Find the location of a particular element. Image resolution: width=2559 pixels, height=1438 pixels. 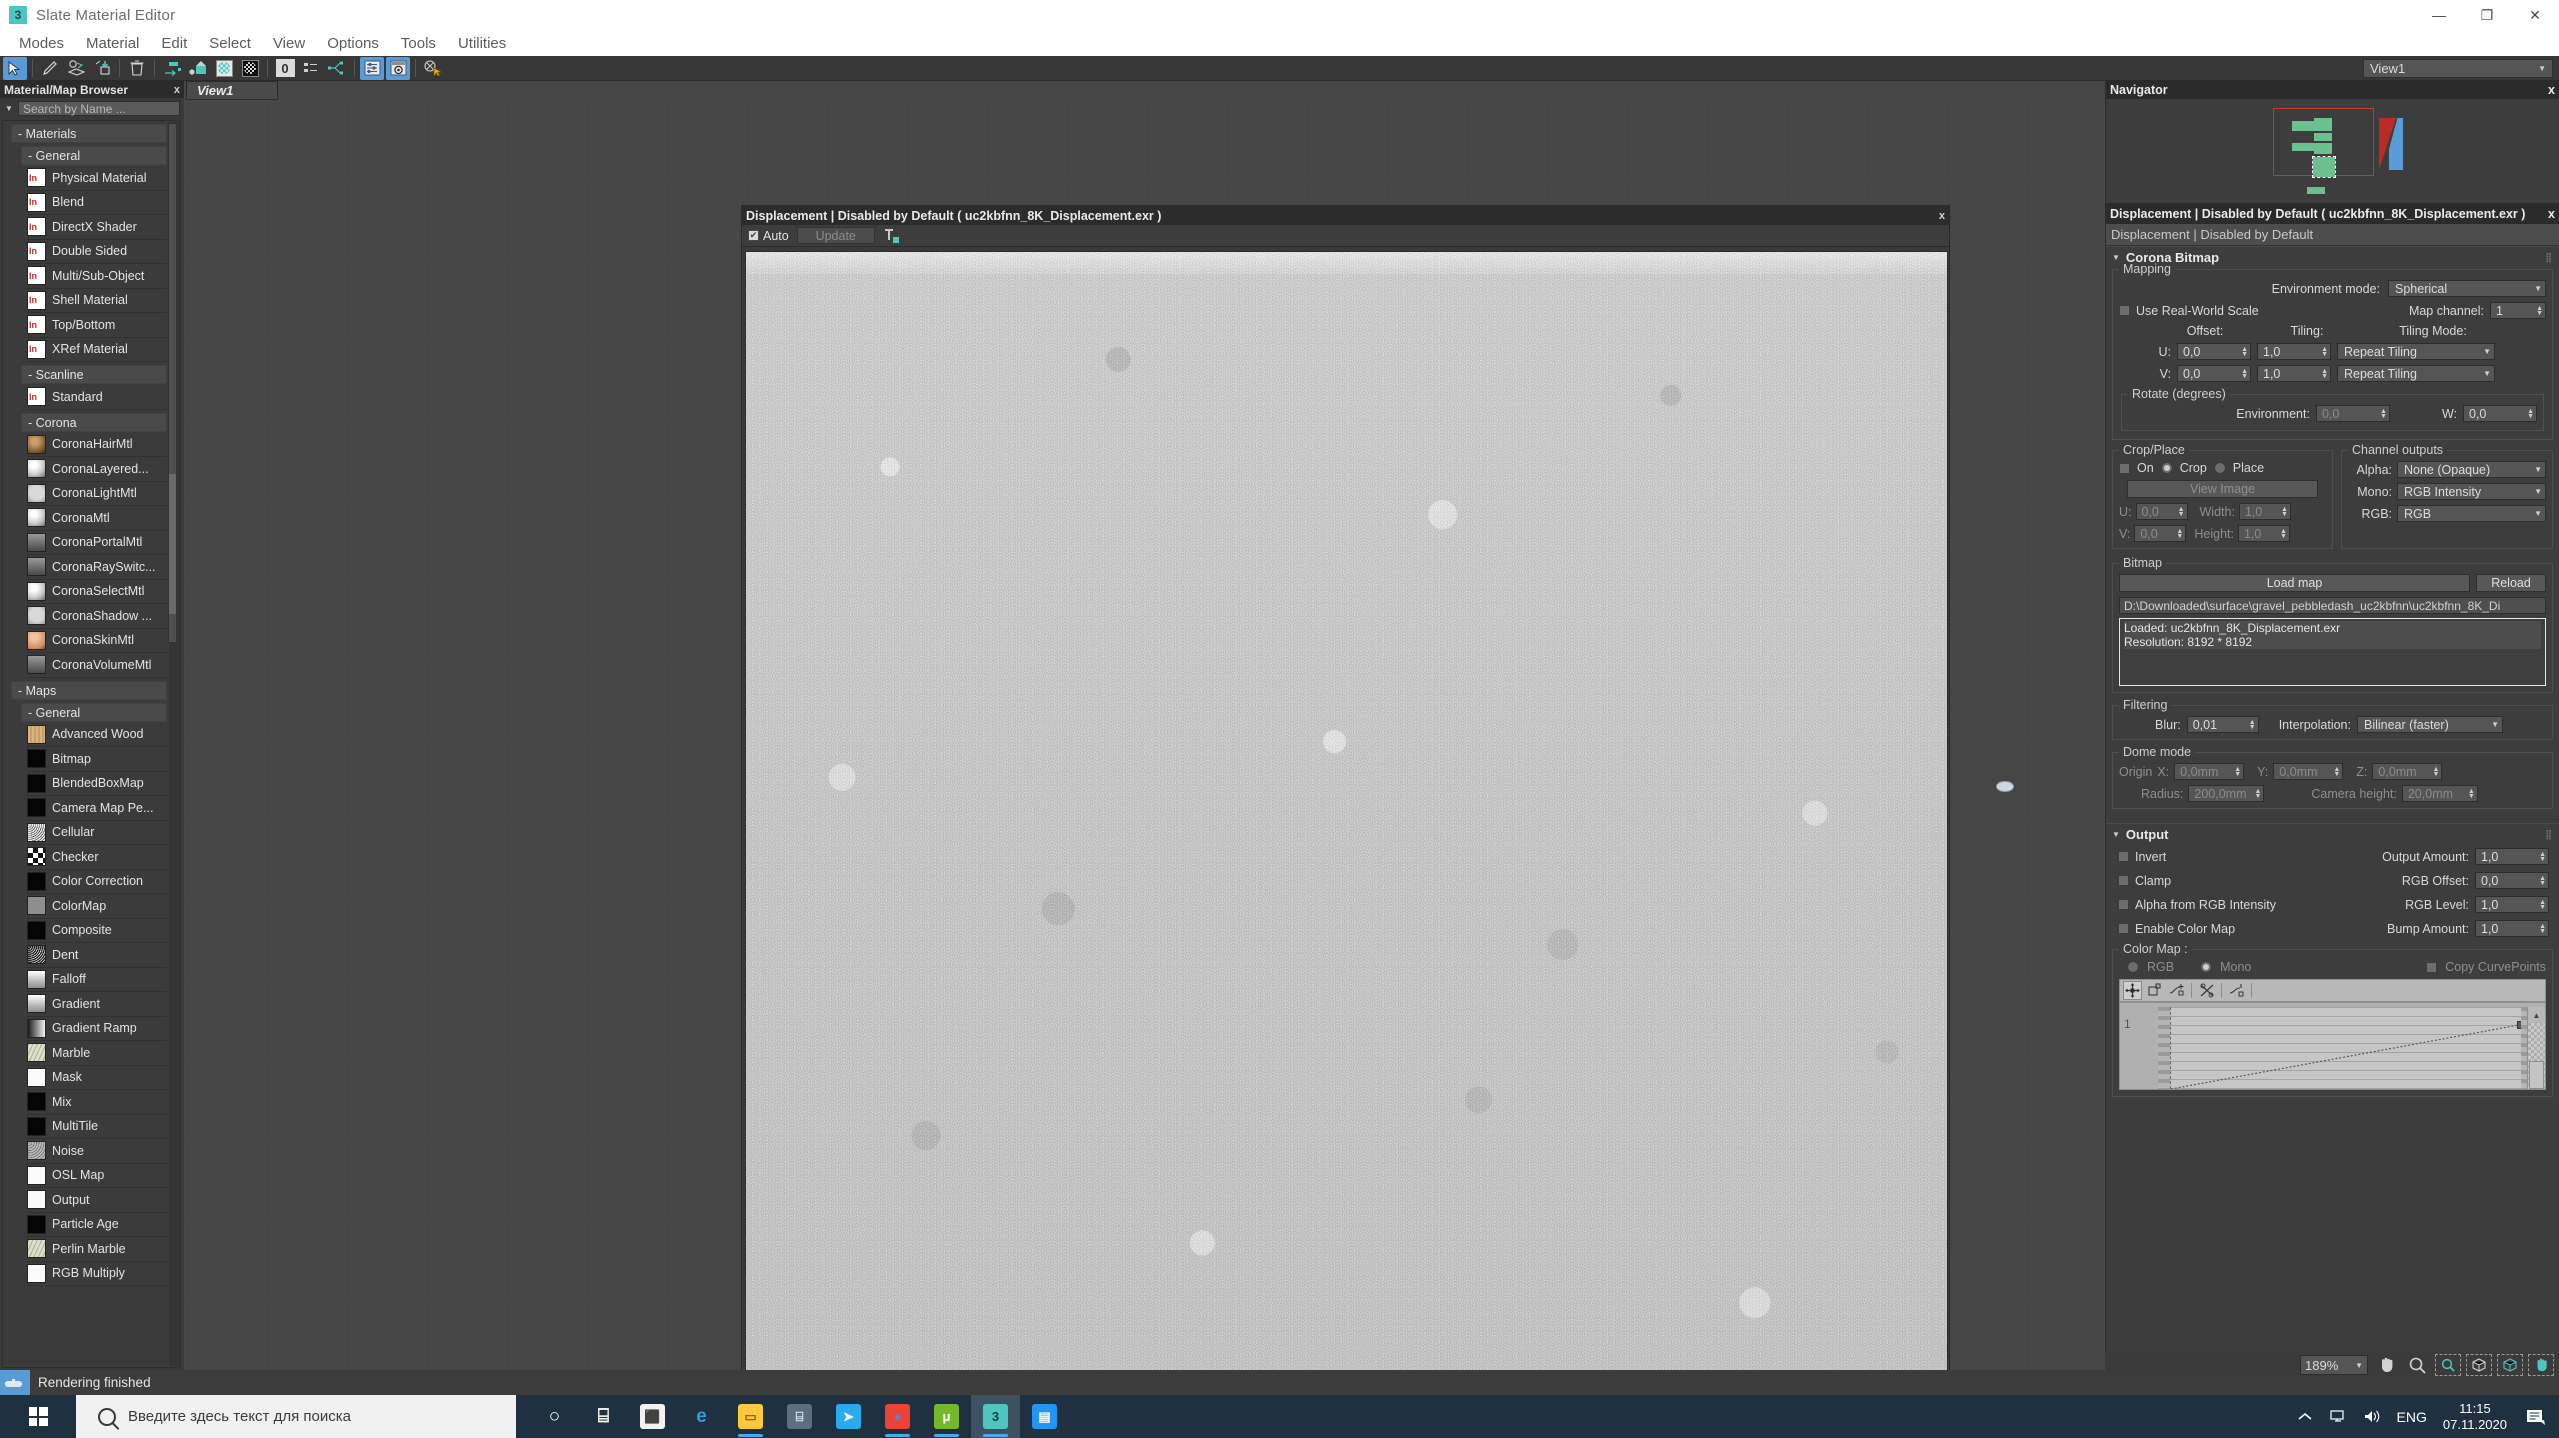

tree-section-materials: - Materials is located at coordinates (89, 133).